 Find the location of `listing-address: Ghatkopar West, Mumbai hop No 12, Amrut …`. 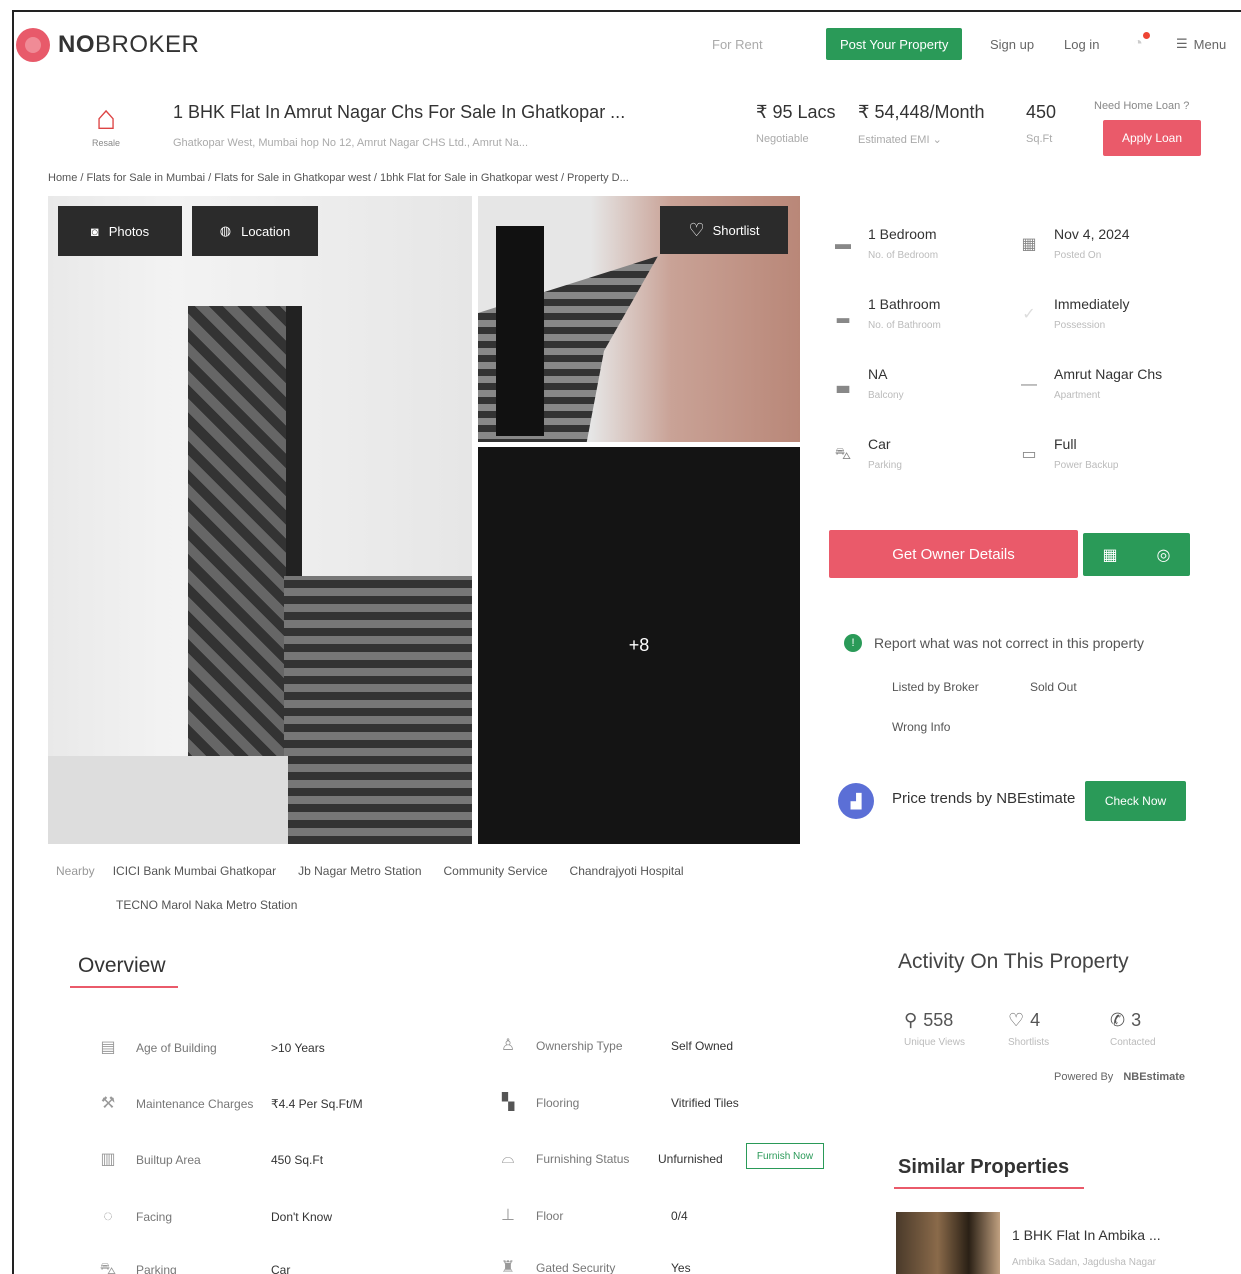

listing-address: Ghatkopar West, Mumbai hop No 12, Amrut … is located at coordinates (351, 143).